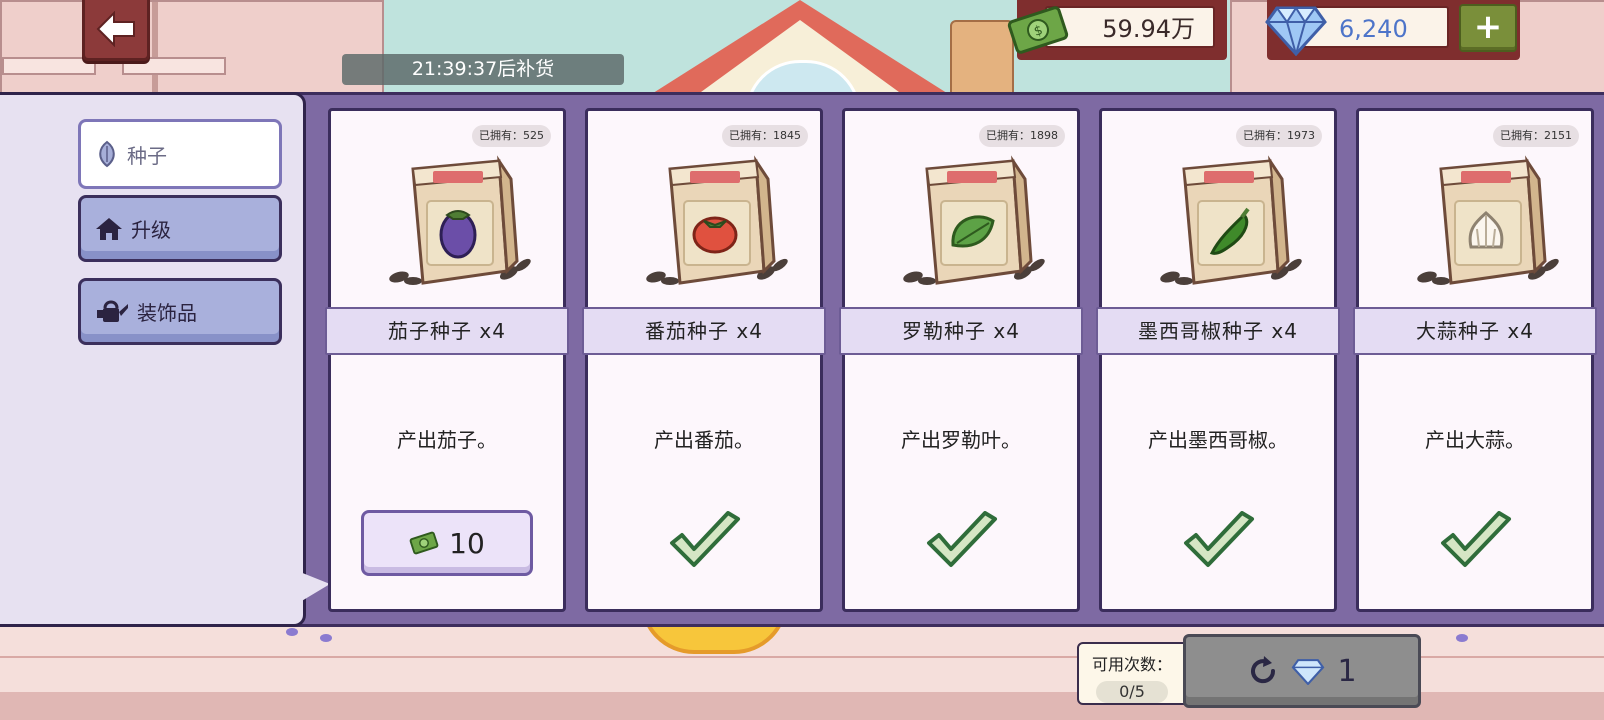 This screenshot has width=1604, height=720. What do you see at coordinates (1488, 28) in the screenshot?
I see `add-gems-button: +` at bounding box center [1488, 28].